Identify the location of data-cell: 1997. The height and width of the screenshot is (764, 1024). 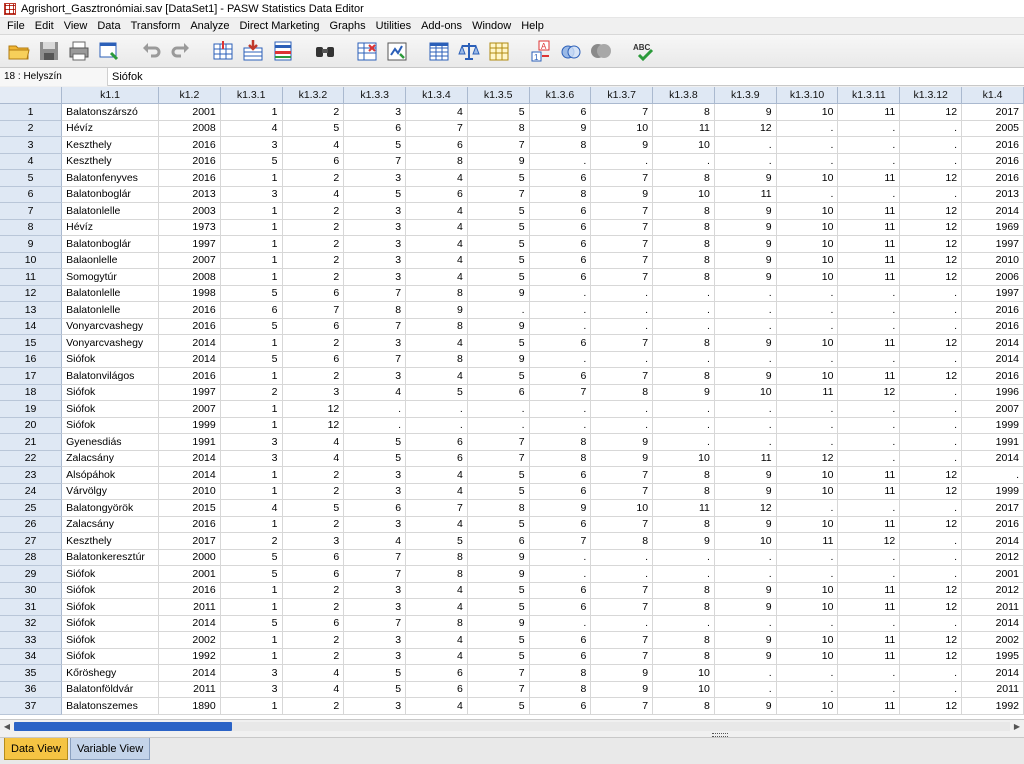
(992, 293).